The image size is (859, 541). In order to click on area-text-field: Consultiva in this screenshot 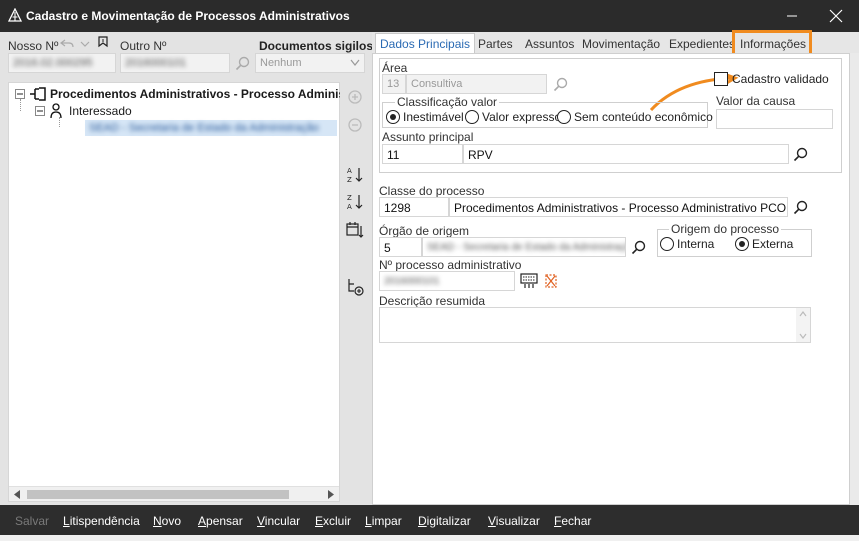, I will do `click(476, 84)`.